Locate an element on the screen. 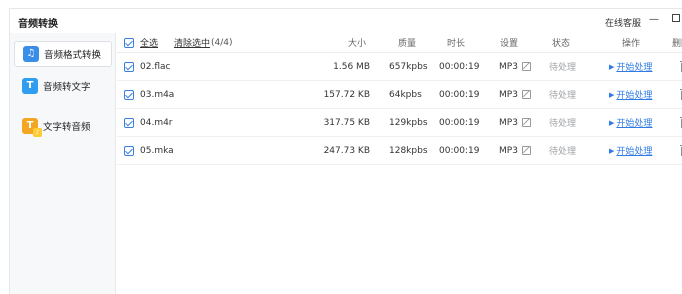 The width and height of the screenshot is (682, 294). file-name-cell: 02.flac is located at coordinates (147, 66).